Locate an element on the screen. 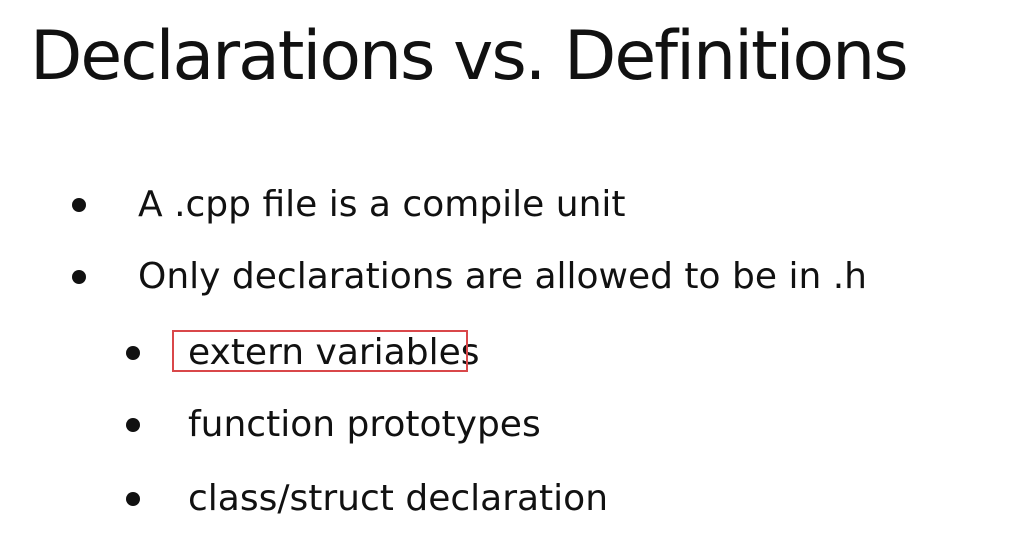 The image size is (1023, 545). sub-bullet-text: class/struct declaration is located at coordinates (398, 498).